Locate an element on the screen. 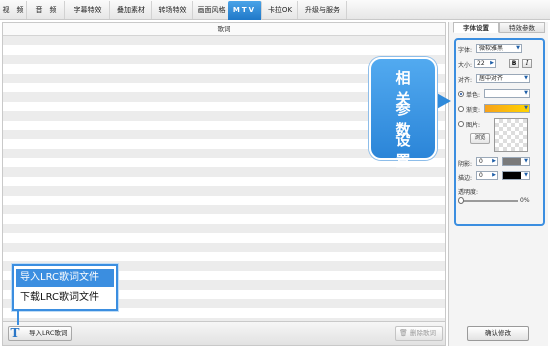 This screenshot has width=550, height=348. single-color-picker: ▼ is located at coordinates (507, 93).